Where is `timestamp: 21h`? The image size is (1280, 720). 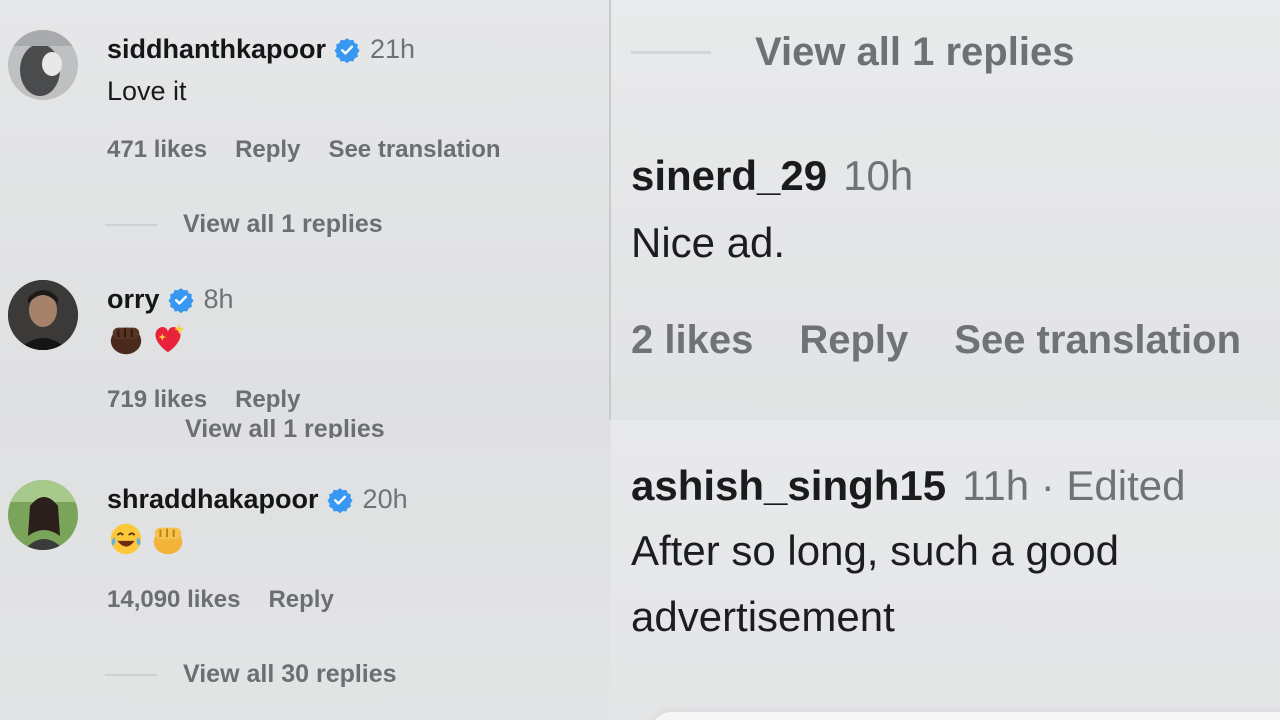 timestamp: 21h is located at coordinates (393, 49).